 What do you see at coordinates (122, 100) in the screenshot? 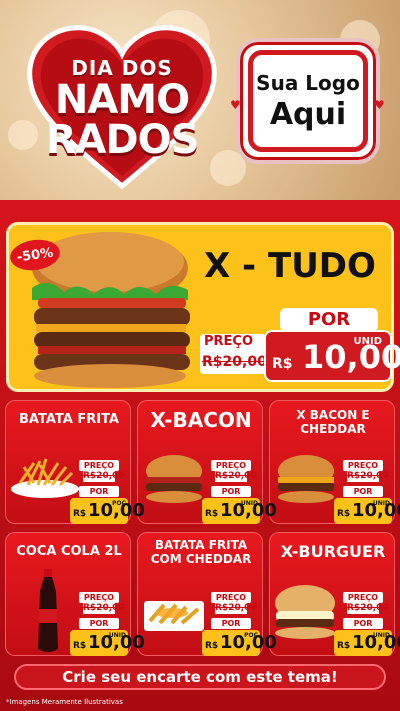
I see `title-line-2: NAMO` at bounding box center [122, 100].